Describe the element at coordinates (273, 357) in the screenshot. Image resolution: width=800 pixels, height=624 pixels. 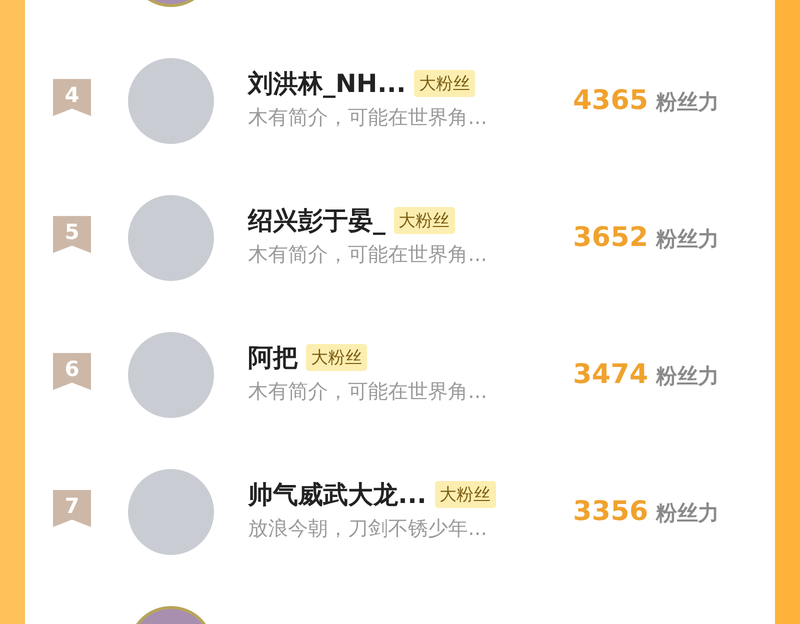
I see `user-name: 阿把` at that location.